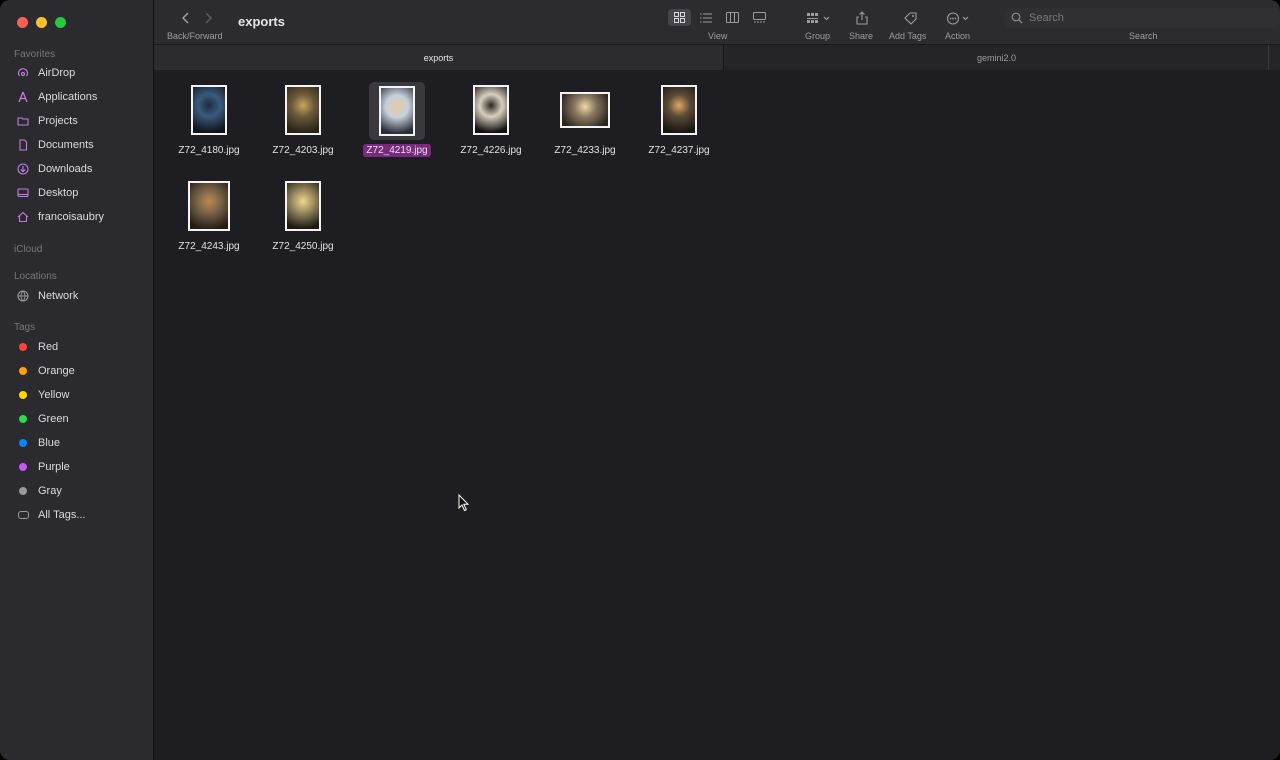 This screenshot has height=760, width=1280. I want to click on file-item: Z72_4180.jpg, so click(209, 120).